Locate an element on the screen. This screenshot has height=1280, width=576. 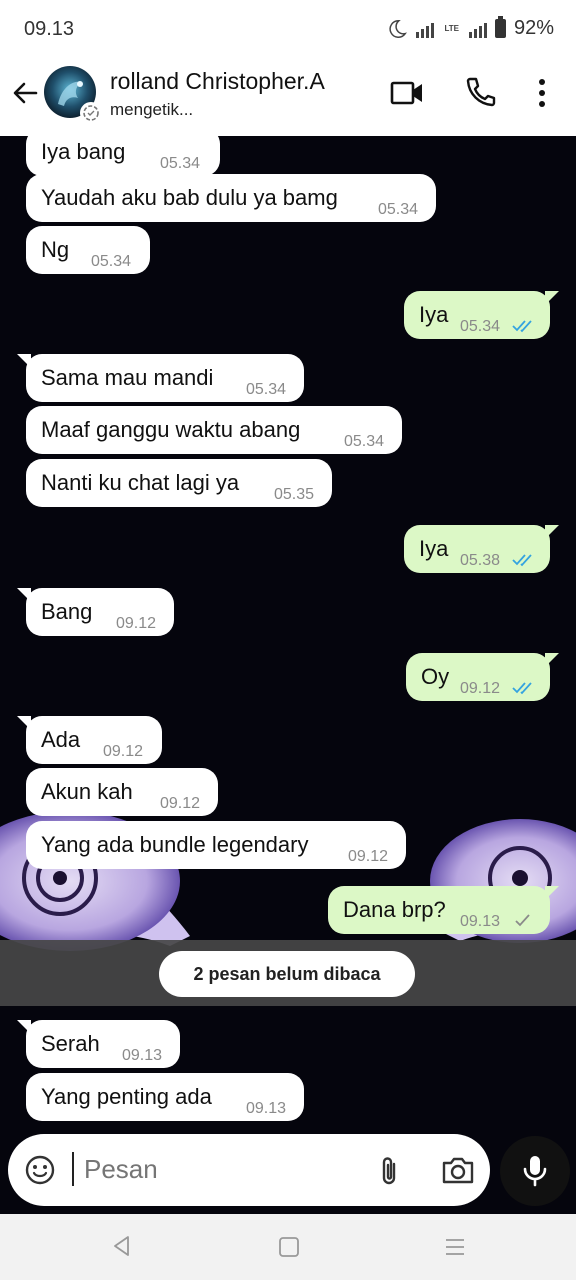
message-incoming: Iya bang 05.34 is located at coordinates (123, 156).